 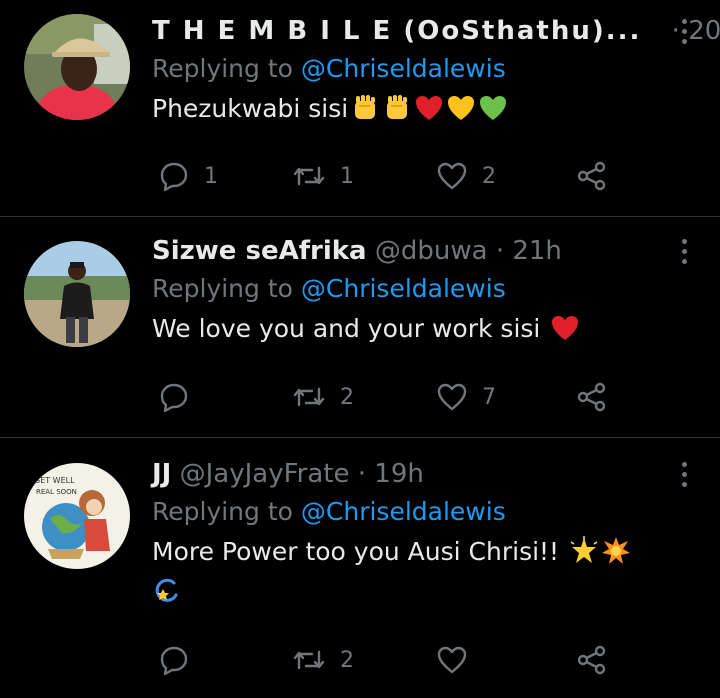 What do you see at coordinates (387, 176) in the screenshot?
I see `action-bar: 1 1 2` at bounding box center [387, 176].